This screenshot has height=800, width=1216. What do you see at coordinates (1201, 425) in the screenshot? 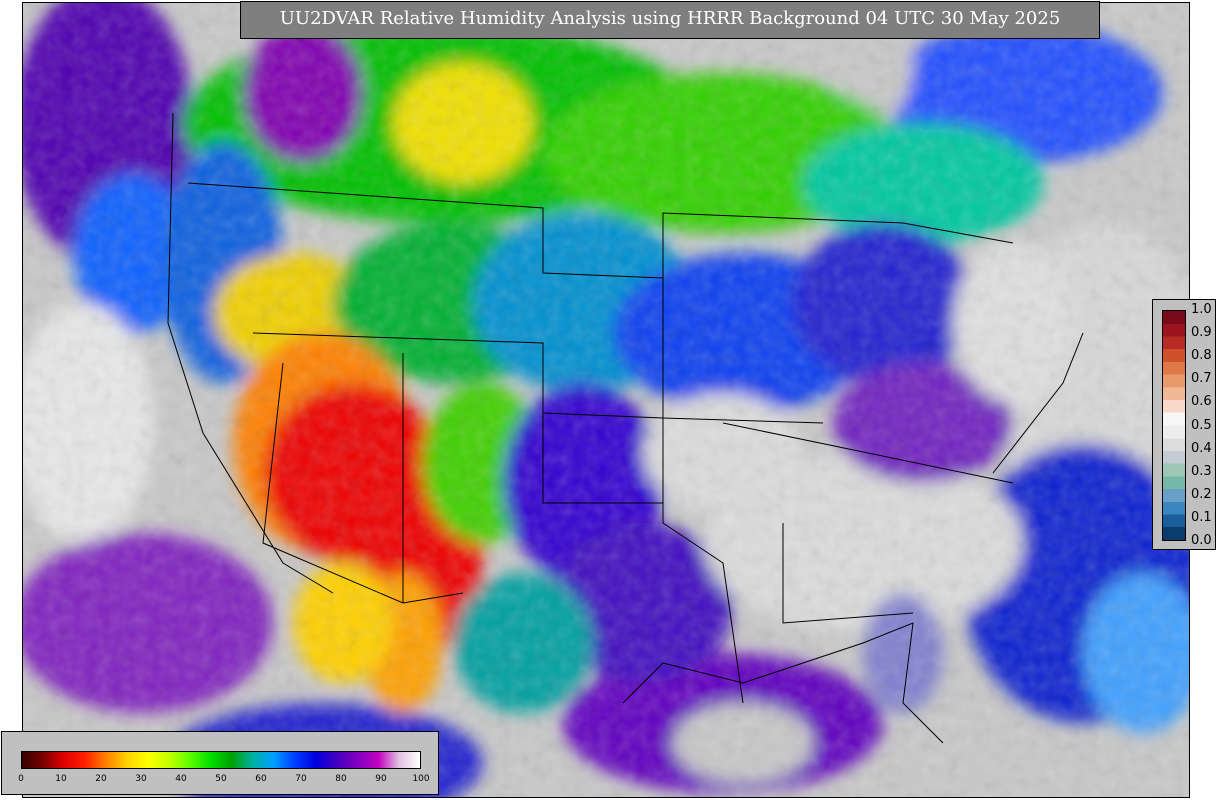
I see `increment-tick-label: 0.5` at bounding box center [1201, 425].